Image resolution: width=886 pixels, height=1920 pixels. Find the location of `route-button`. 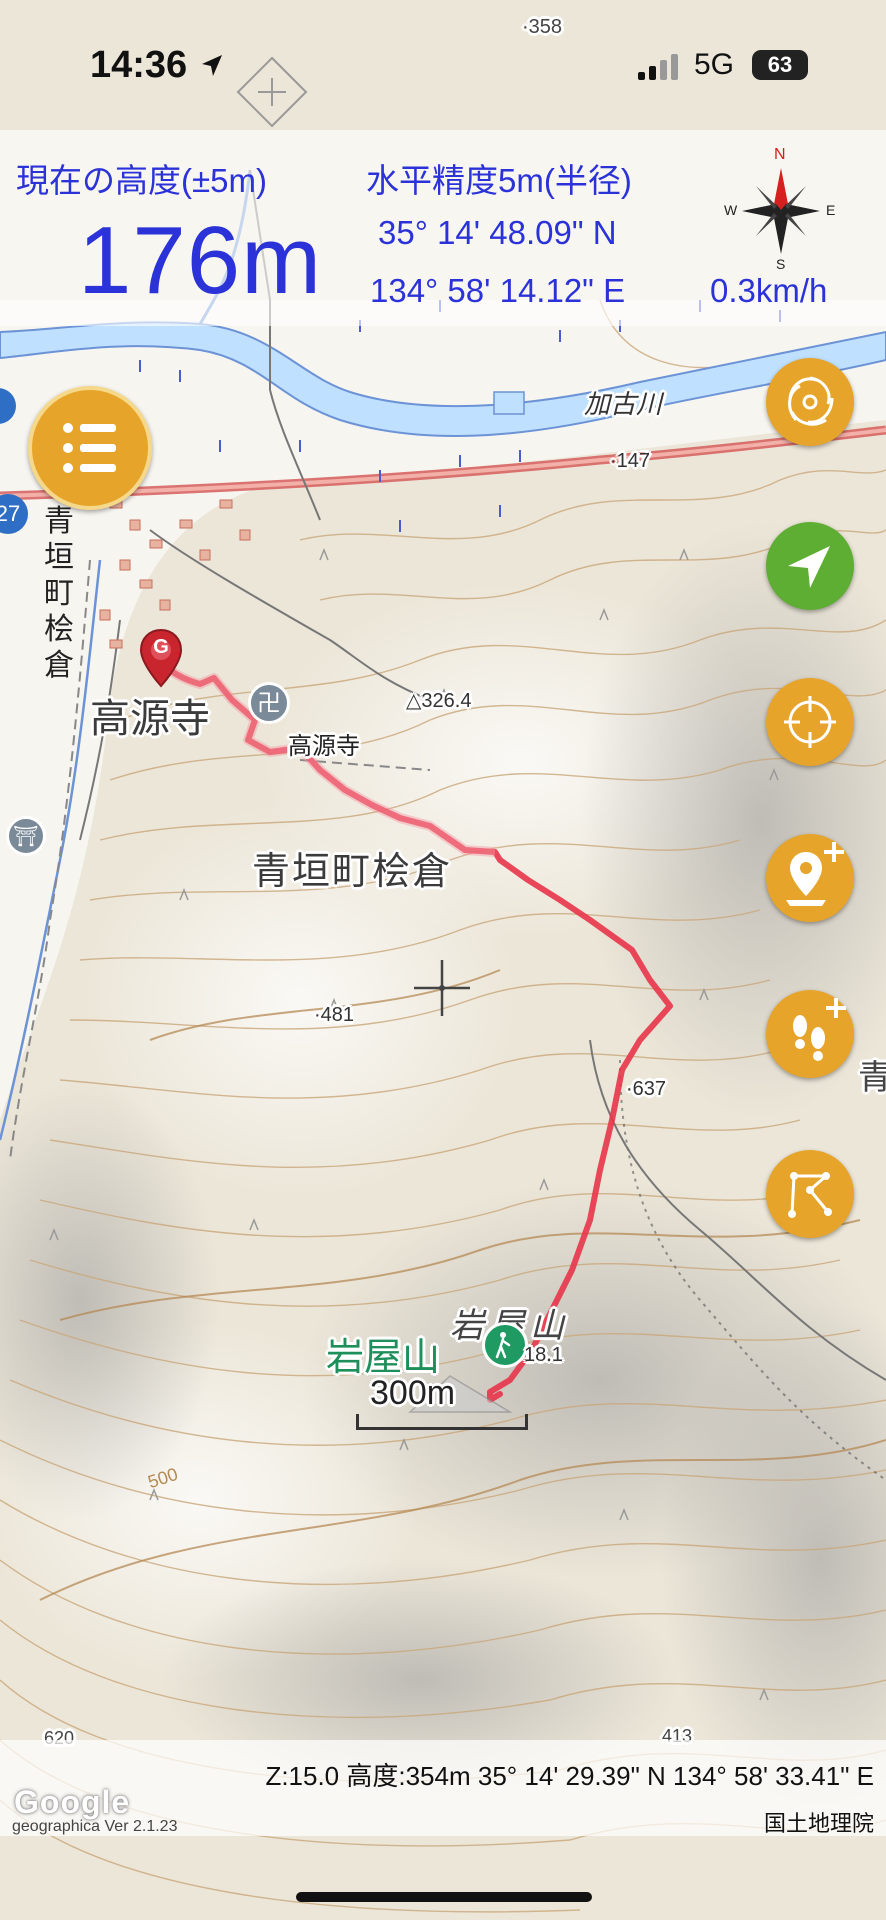

route-button is located at coordinates (810, 1194).